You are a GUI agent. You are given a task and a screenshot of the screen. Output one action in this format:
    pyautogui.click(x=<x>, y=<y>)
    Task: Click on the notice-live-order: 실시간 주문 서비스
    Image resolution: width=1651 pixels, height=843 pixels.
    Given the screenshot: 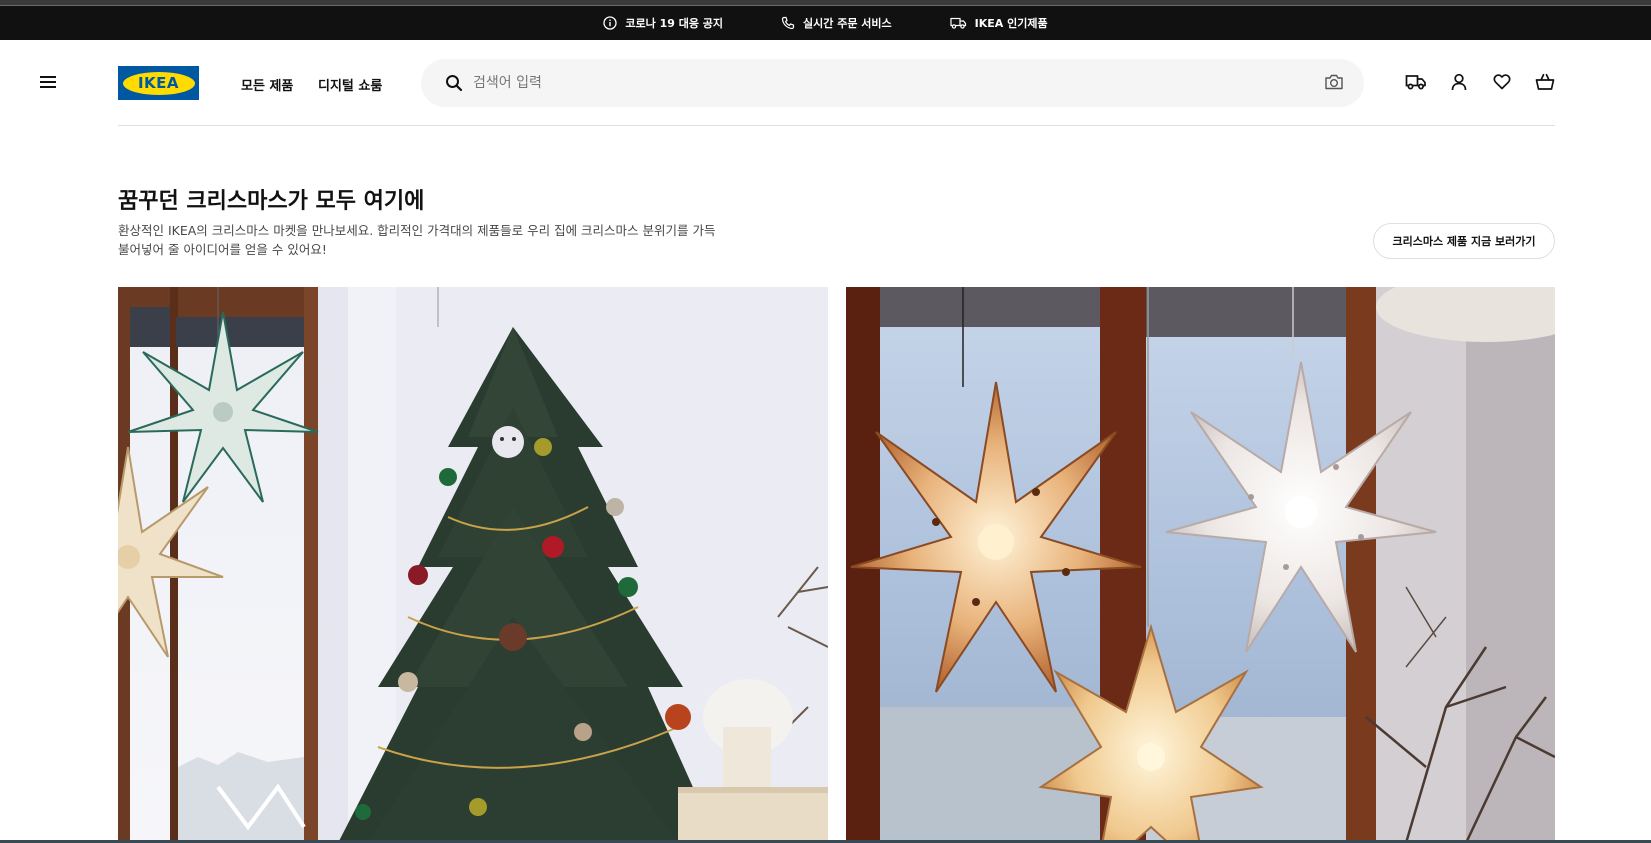 What is the action you would take?
    pyautogui.click(x=836, y=23)
    